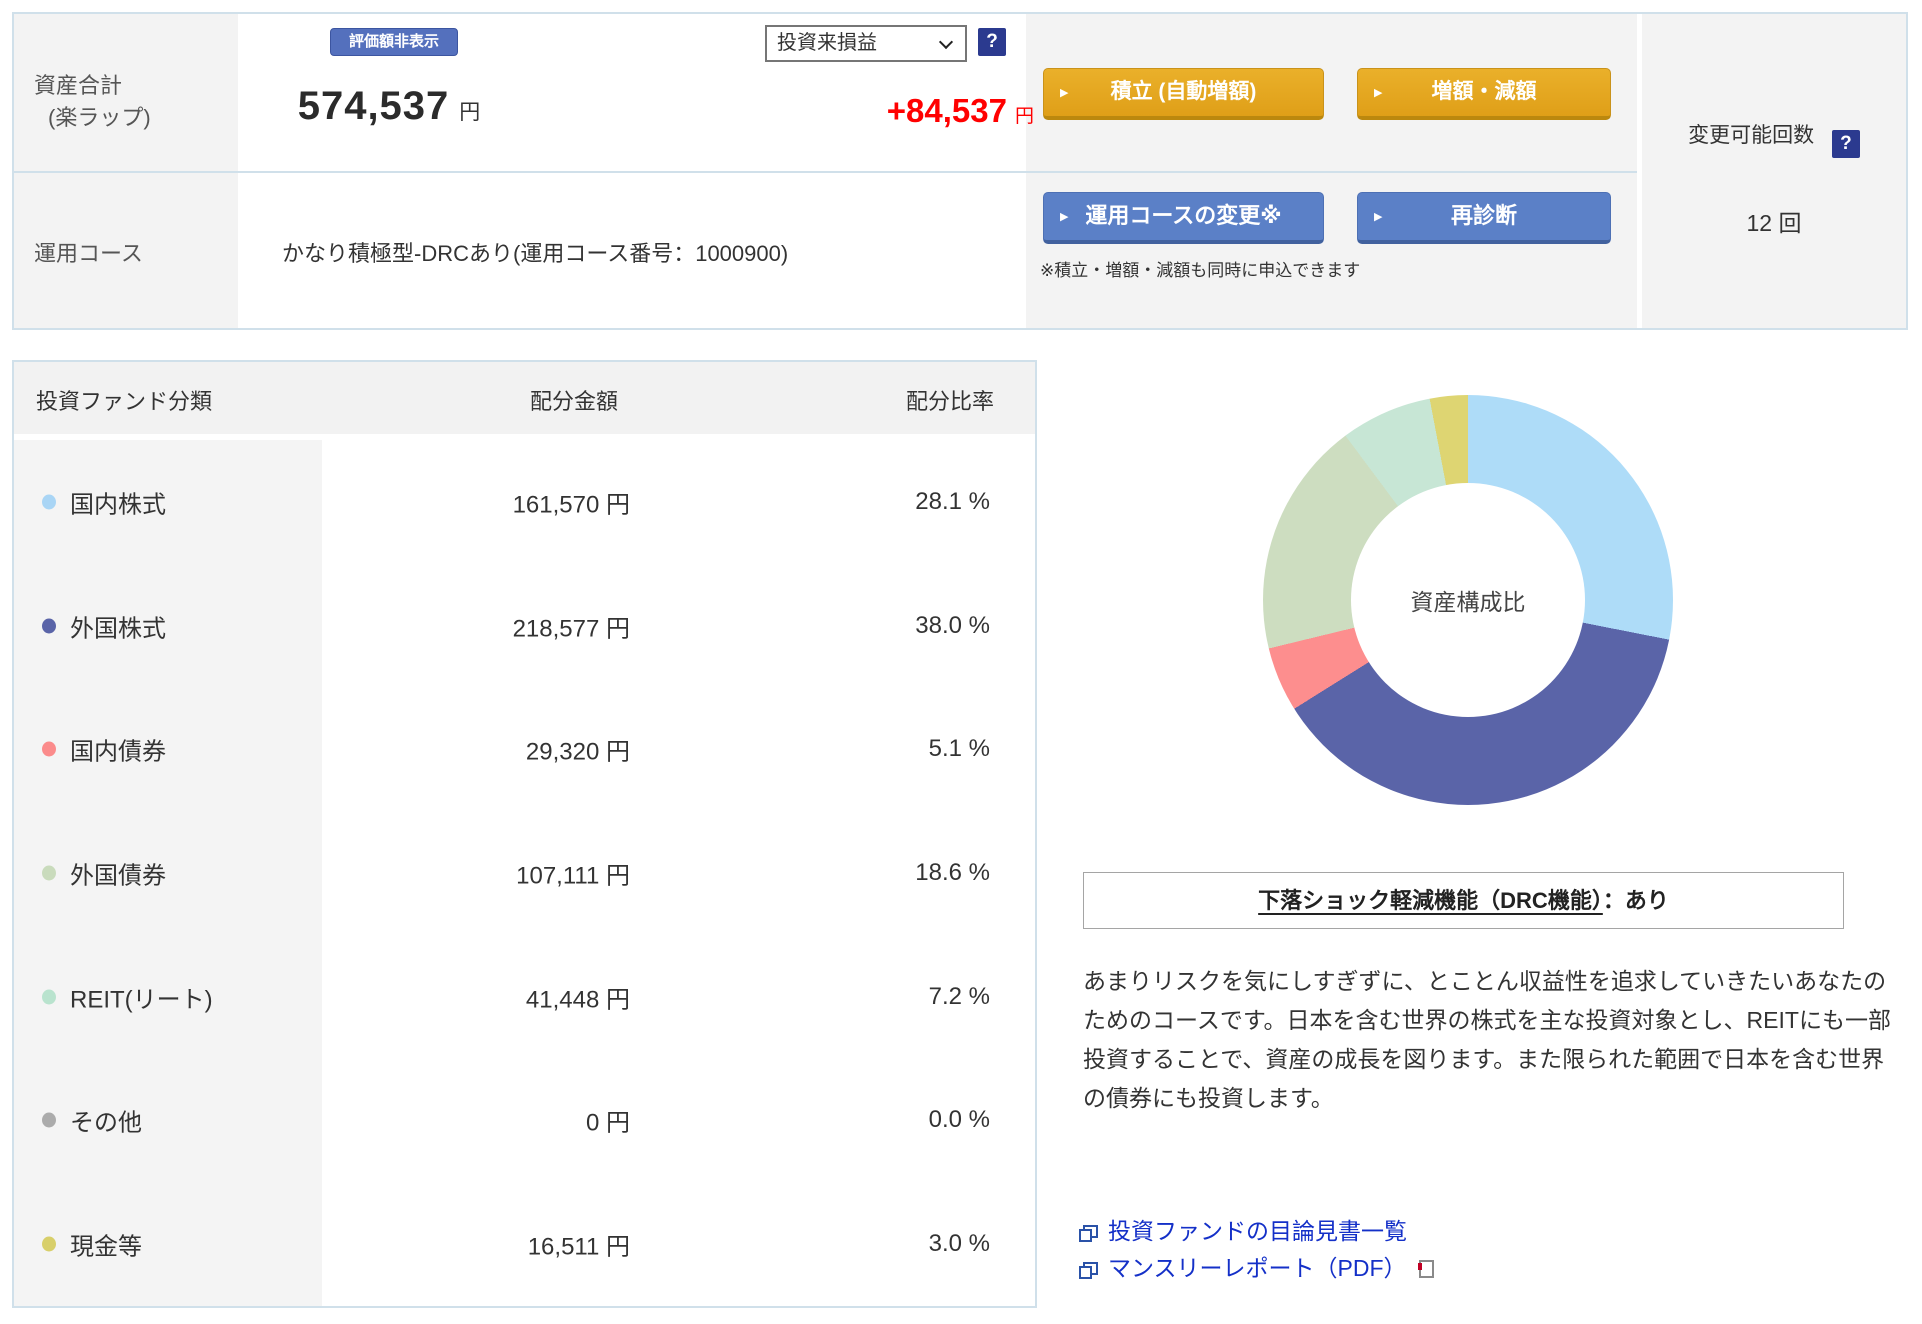 The height and width of the screenshot is (1324, 1922). I want to click on monthly-report-link-label: マンスリーレポート（PDF）, so click(1257, 1268).